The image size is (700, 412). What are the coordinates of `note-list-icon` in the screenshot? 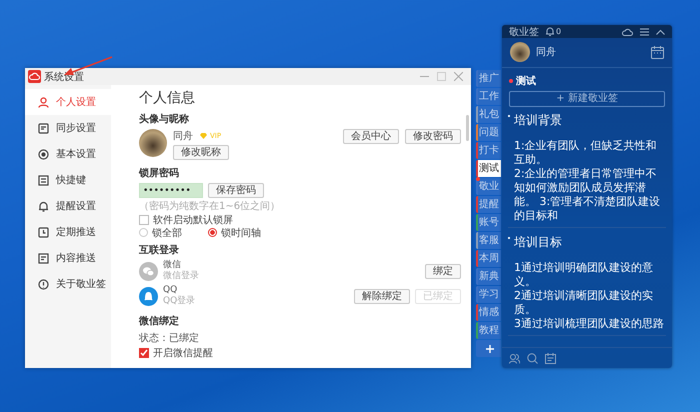 It's located at (550, 358).